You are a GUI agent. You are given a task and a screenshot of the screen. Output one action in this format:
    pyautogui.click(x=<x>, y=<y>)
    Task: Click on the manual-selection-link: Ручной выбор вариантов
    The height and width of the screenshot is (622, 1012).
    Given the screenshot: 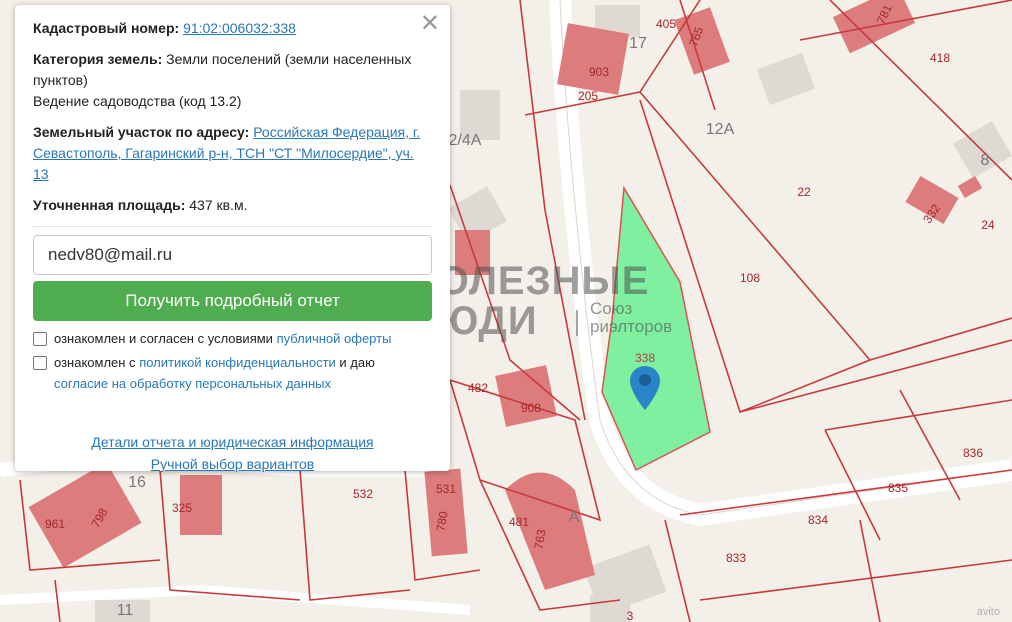 What is the action you would take?
    pyautogui.click(x=233, y=464)
    